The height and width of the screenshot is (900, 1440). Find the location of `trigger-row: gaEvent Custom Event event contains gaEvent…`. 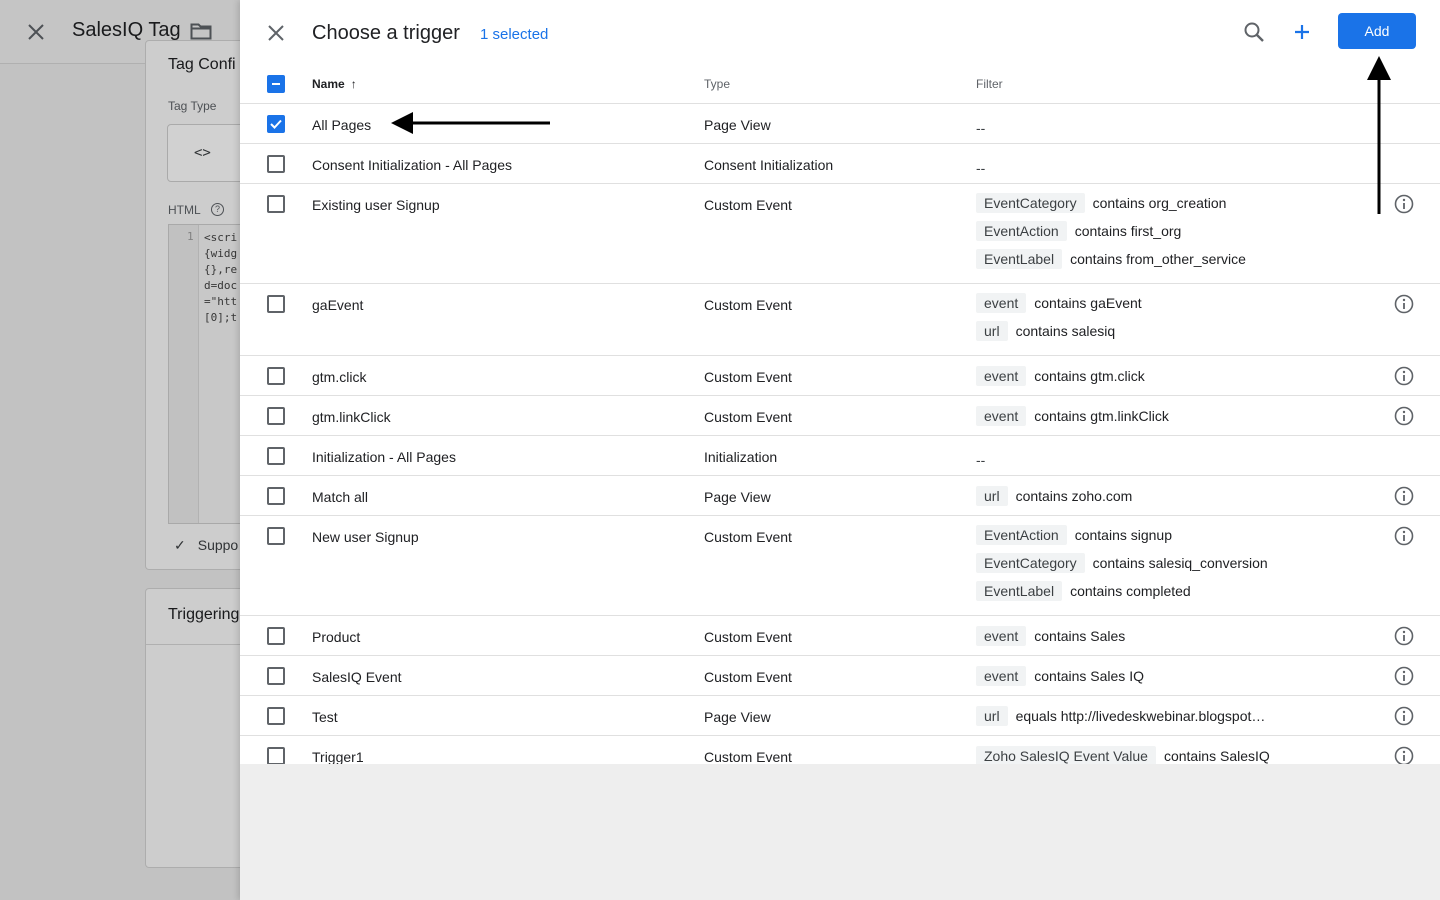

trigger-row: gaEvent Custom Event event contains gaEvent… is located at coordinates (840, 320).